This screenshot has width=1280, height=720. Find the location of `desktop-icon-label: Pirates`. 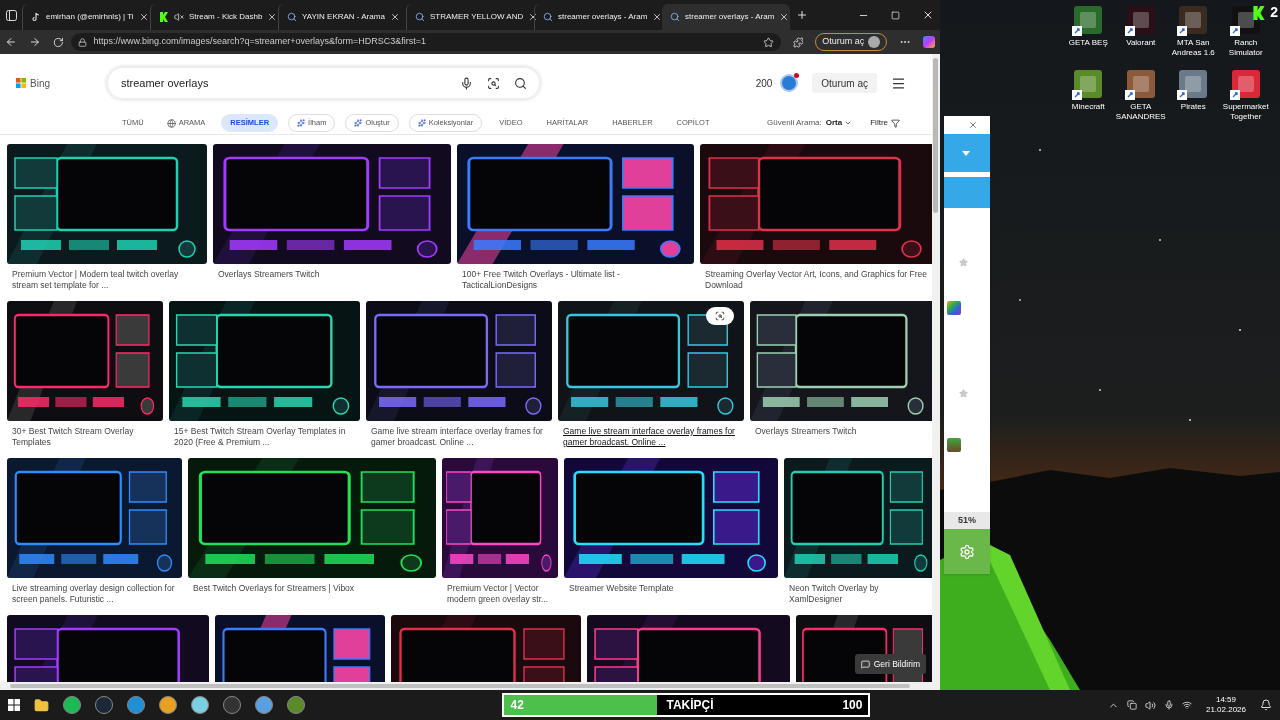

desktop-icon-label: Pirates is located at coordinates (1193, 107).